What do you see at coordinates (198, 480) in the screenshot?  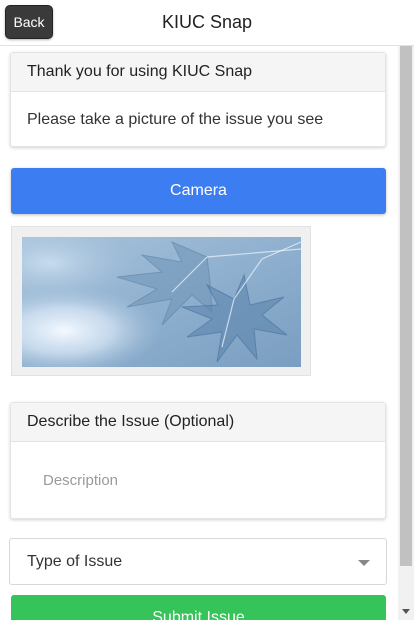 I see `description-input: Description` at bounding box center [198, 480].